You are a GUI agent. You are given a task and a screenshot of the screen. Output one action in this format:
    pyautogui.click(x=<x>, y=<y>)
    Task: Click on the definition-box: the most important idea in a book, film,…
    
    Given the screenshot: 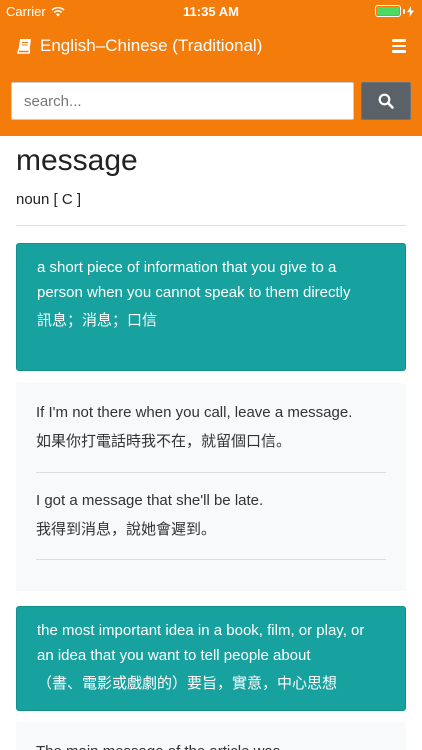 What is the action you would take?
    pyautogui.click(x=211, y=658)
    